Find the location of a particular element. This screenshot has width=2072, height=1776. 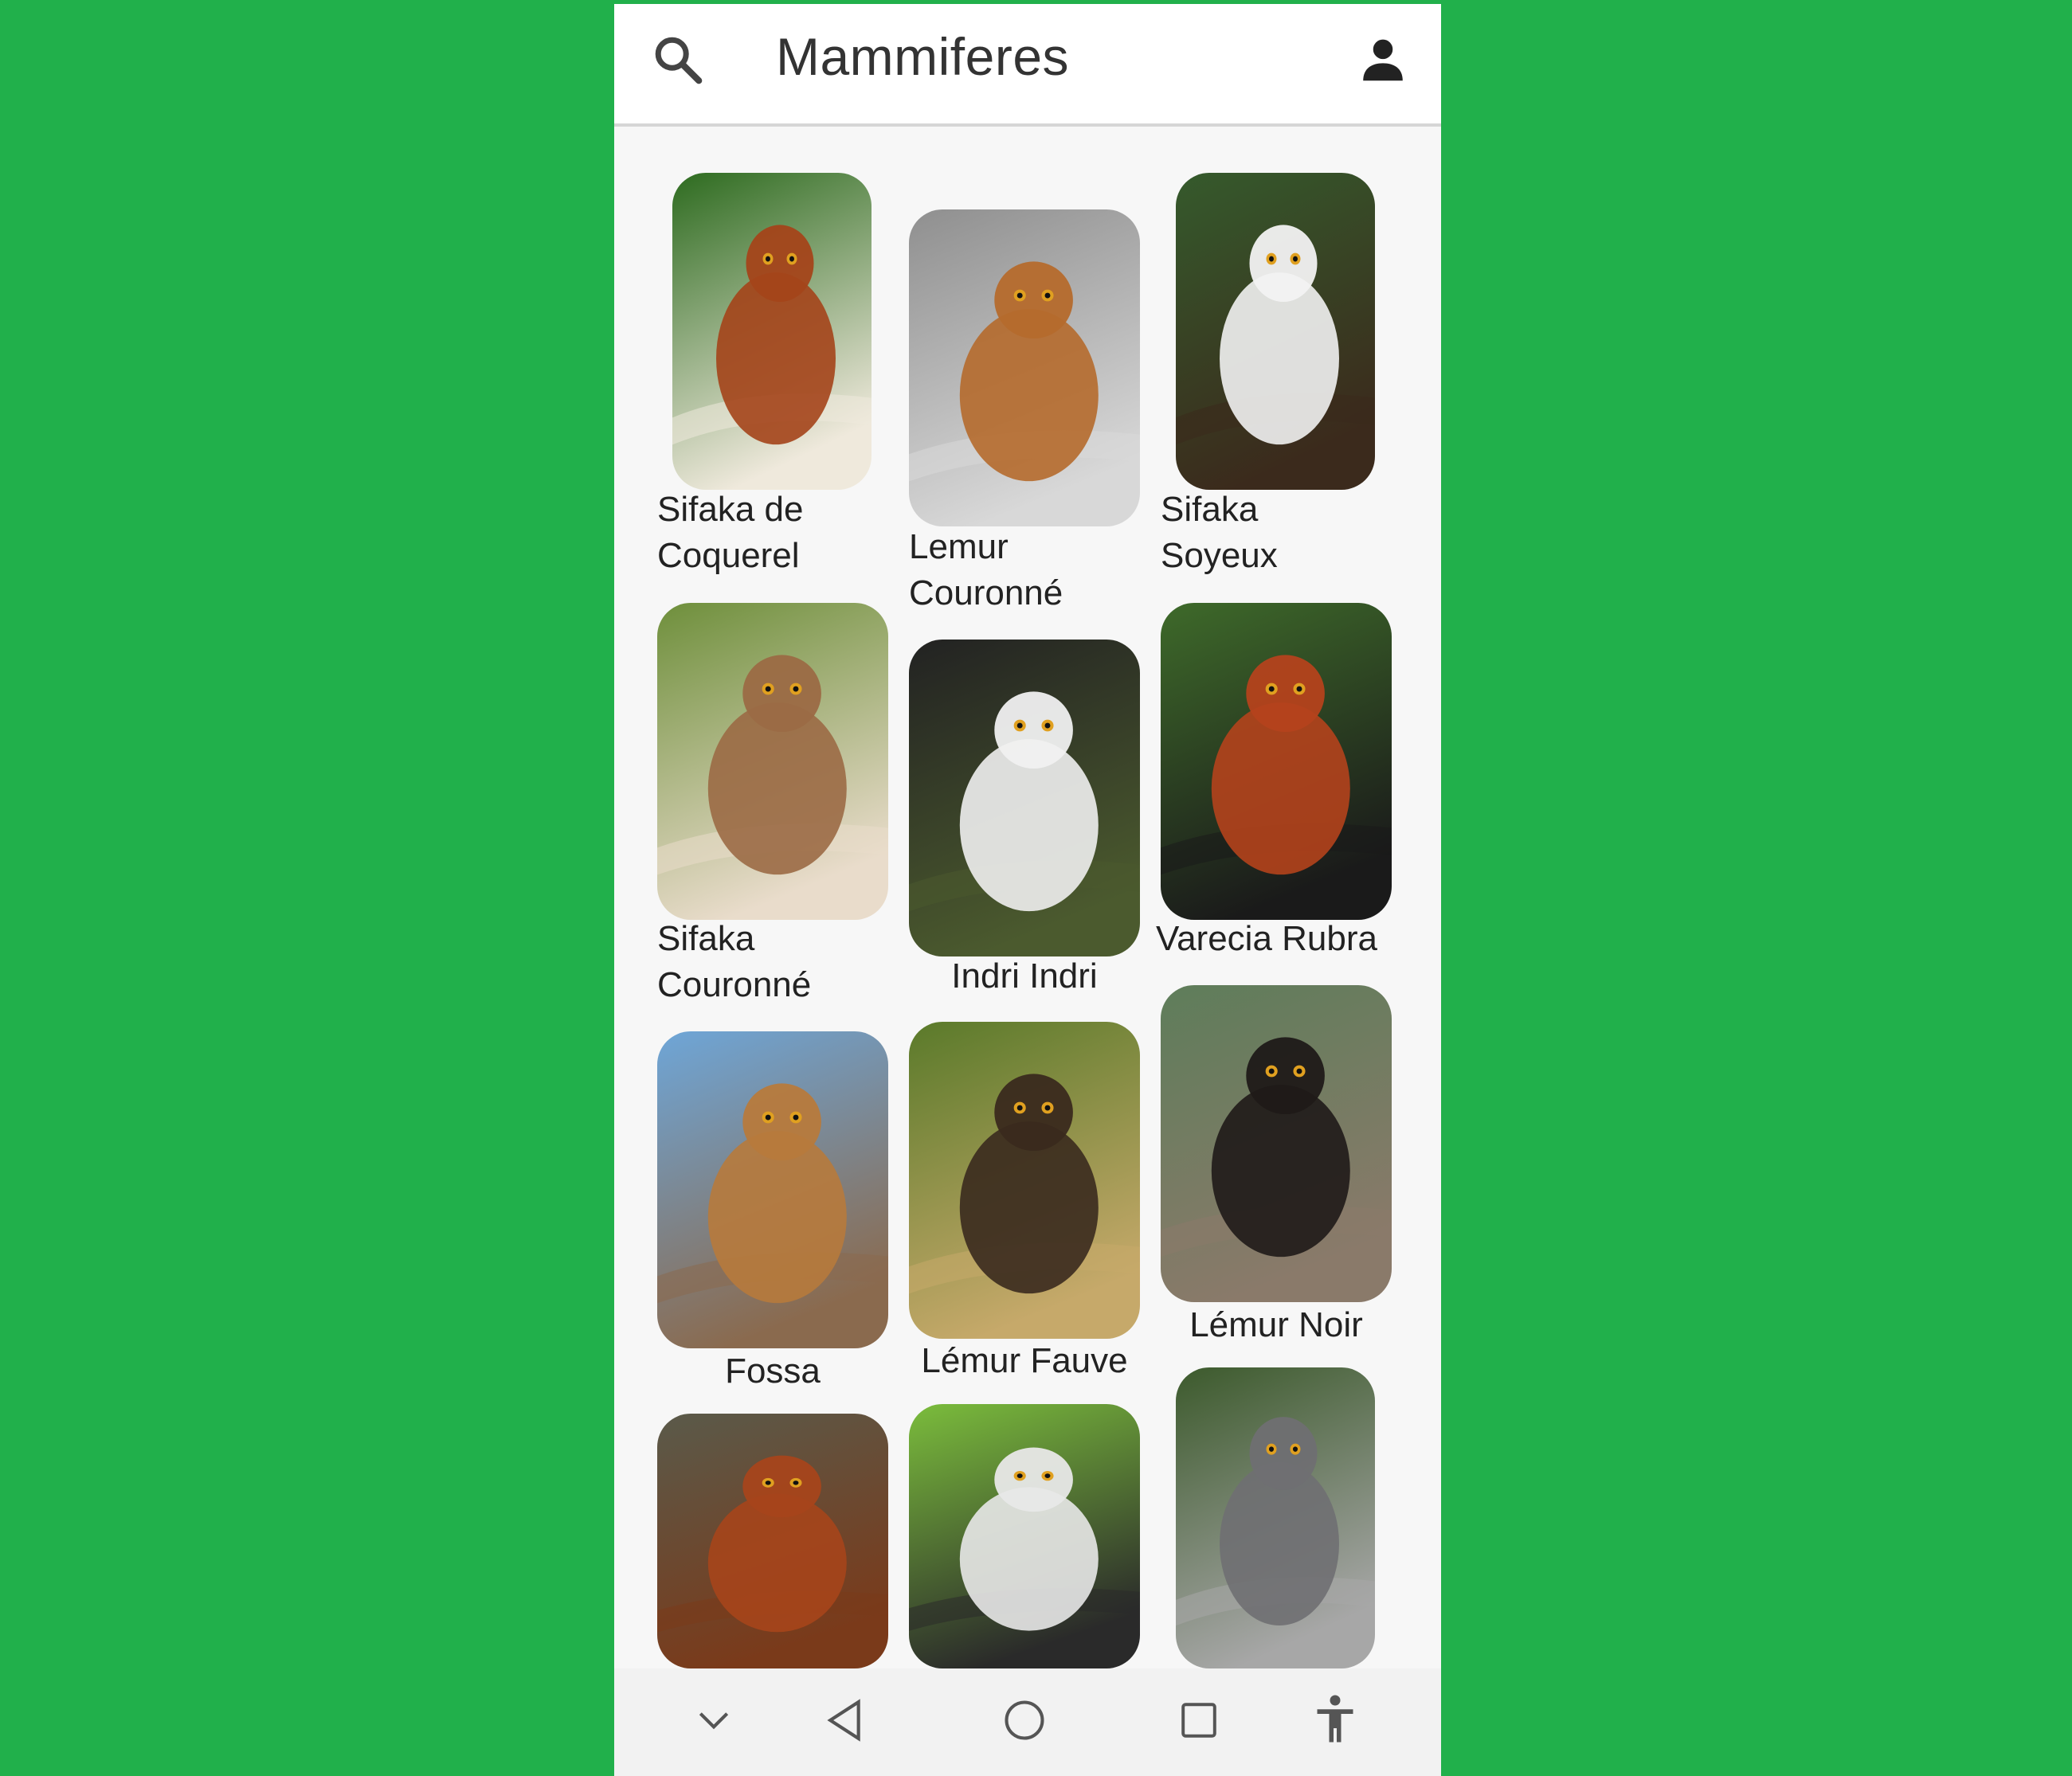

app-bar: Mammiferes is located at coordinates (1027, 65).